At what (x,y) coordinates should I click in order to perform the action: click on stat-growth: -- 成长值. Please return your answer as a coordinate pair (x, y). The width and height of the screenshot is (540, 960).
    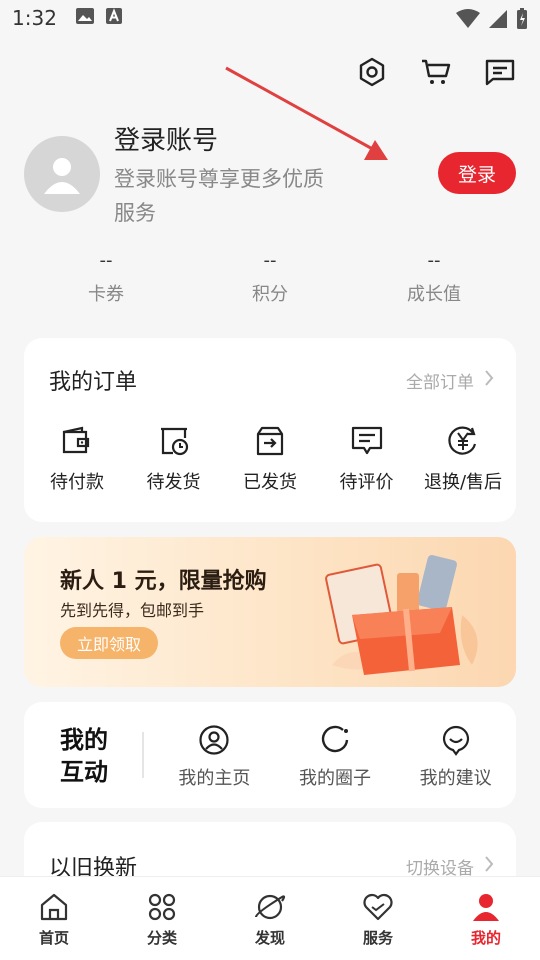
    Looking at the image, I should click on (434, 278).